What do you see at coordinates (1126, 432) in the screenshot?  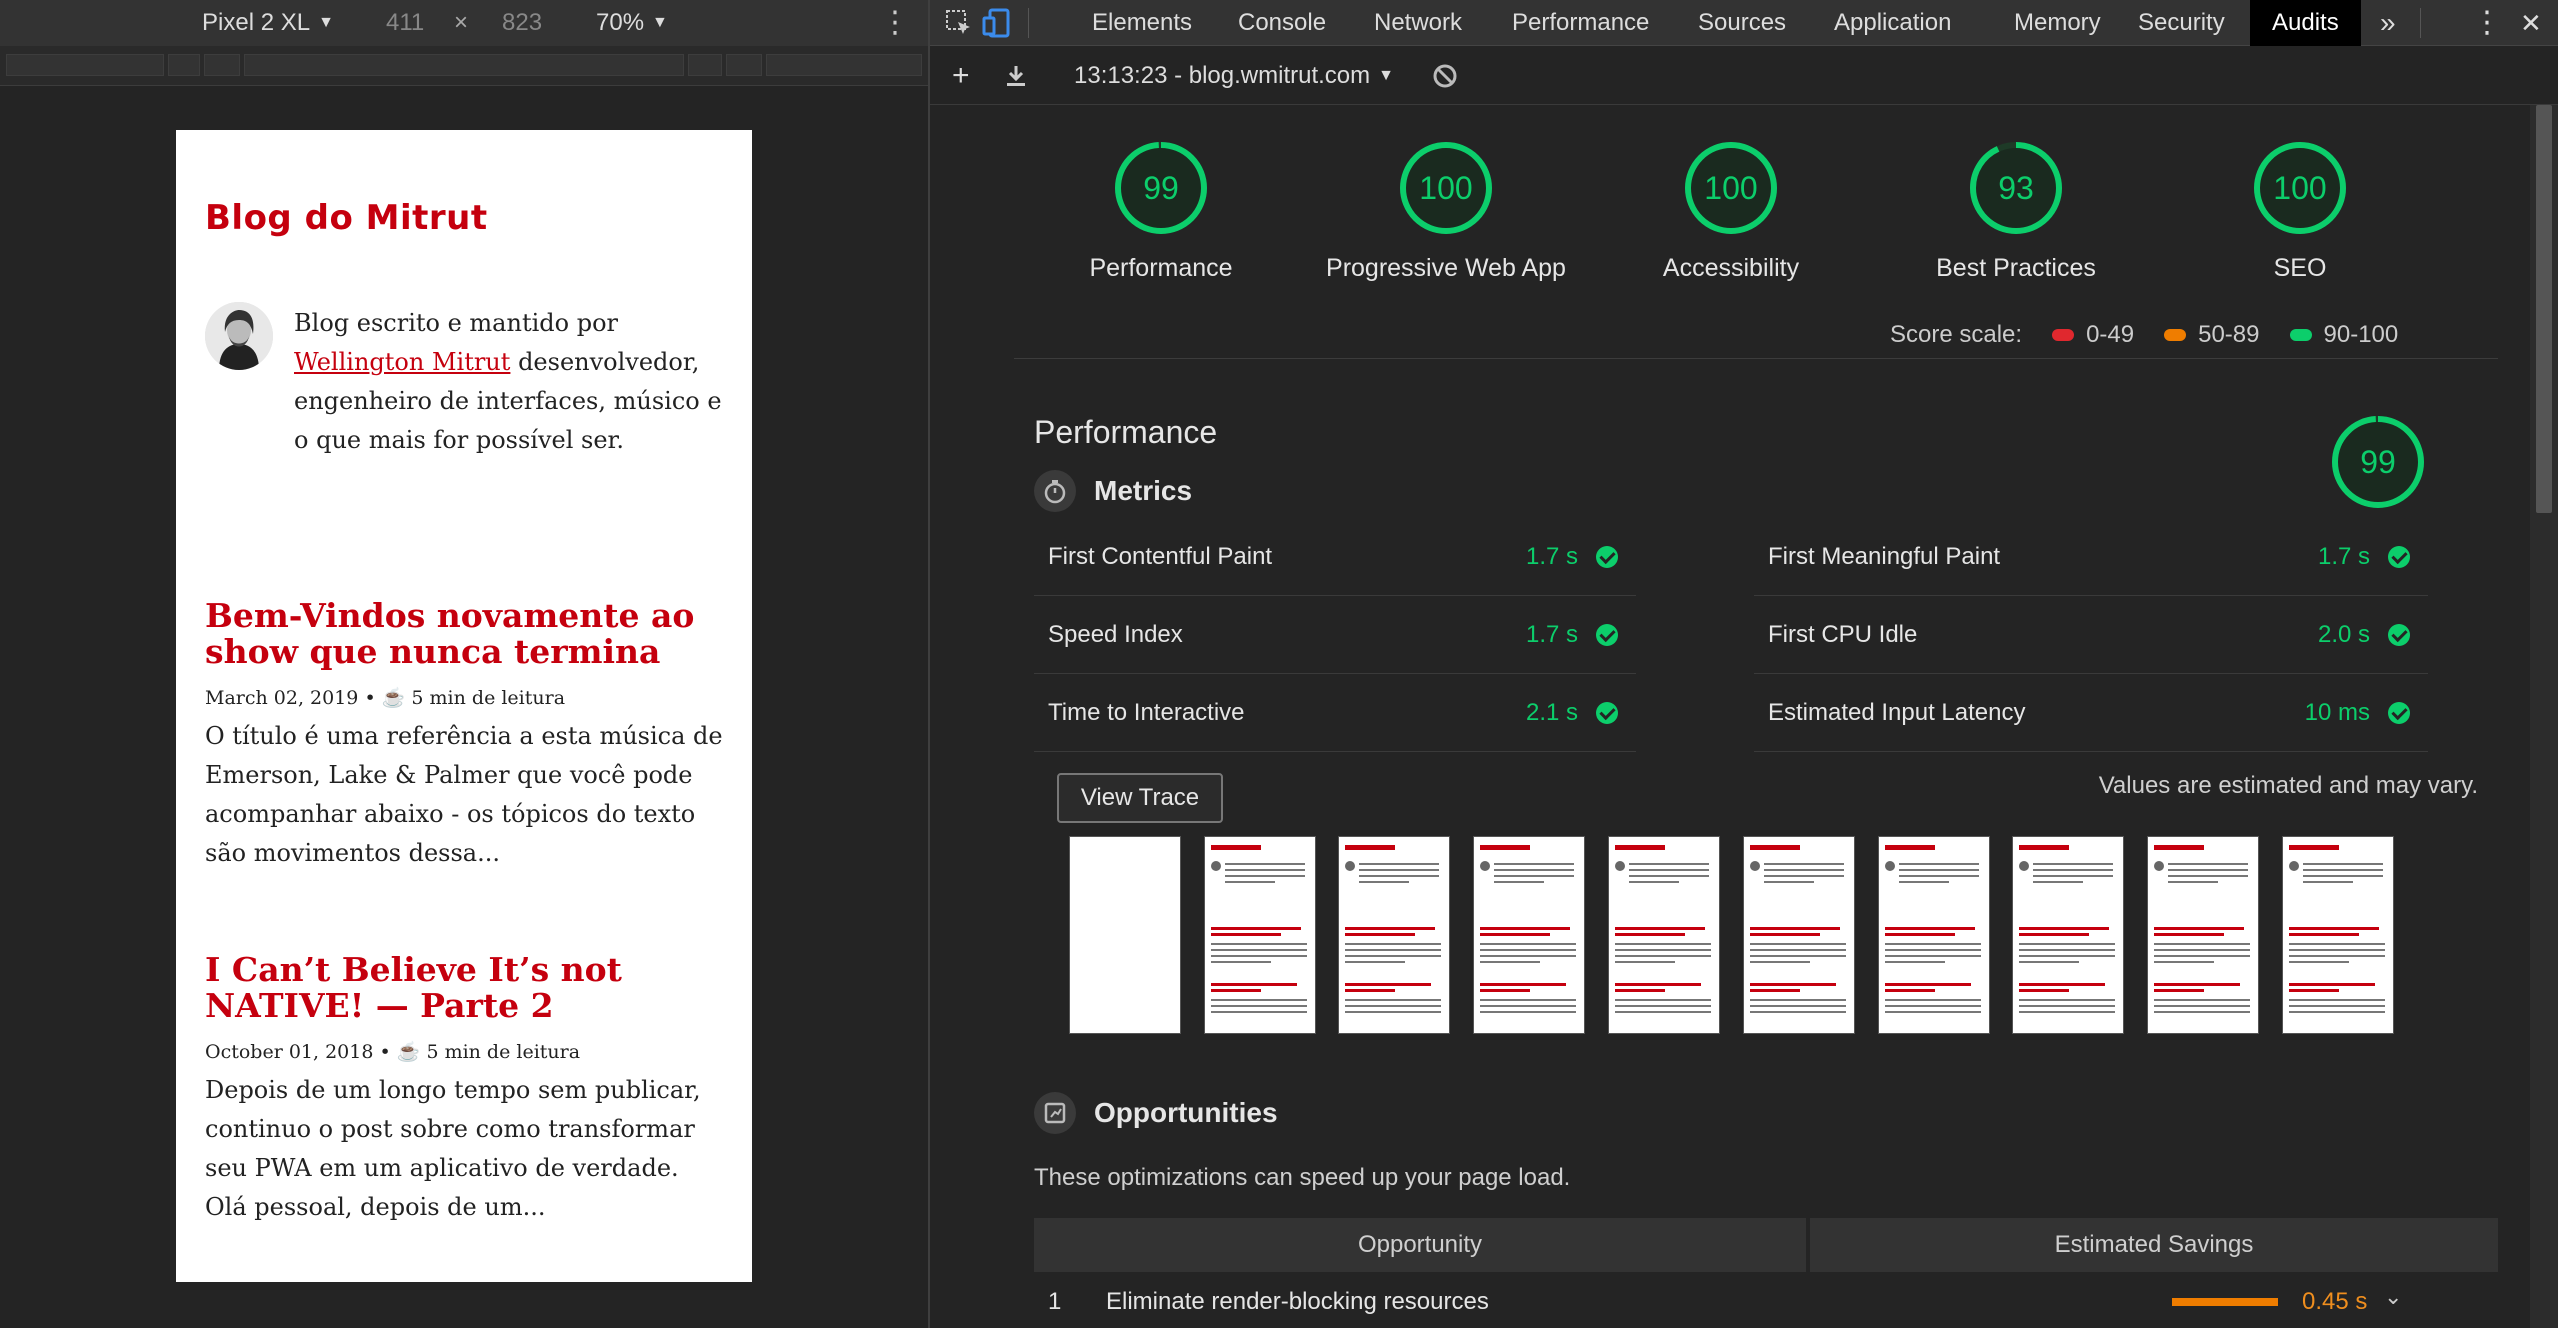 I see `category-title: Performance` at bounding box center [1126, 432].